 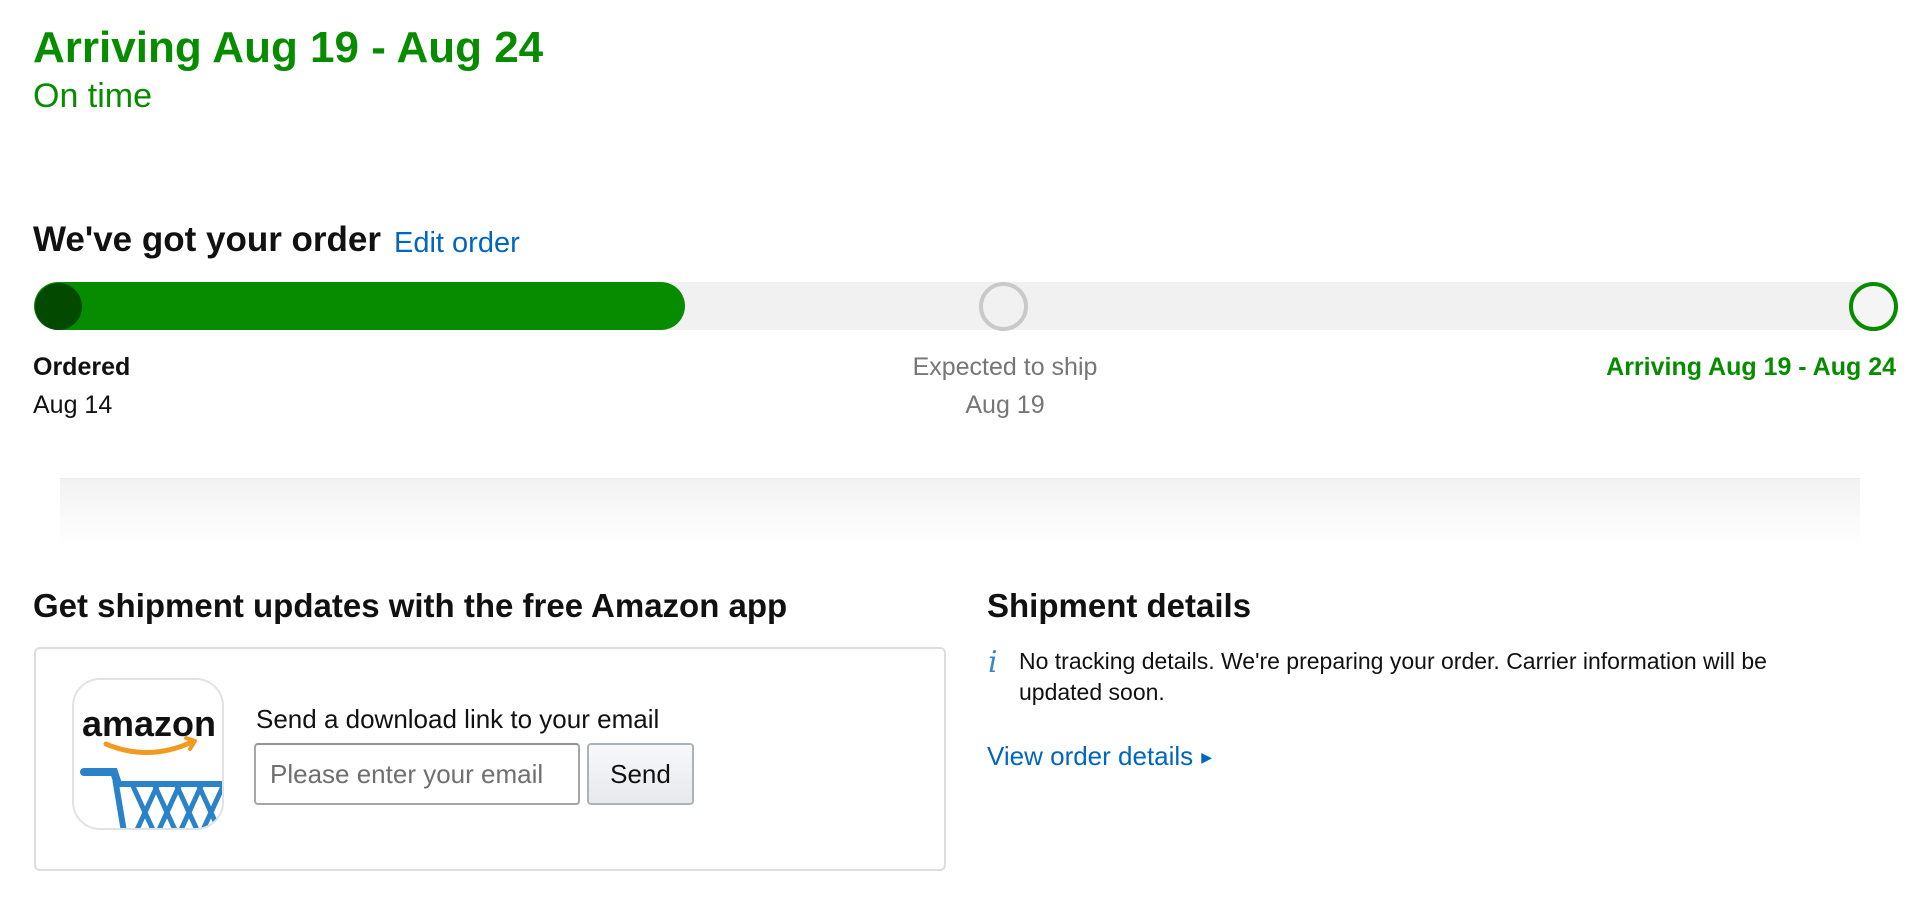 What do you see at coordinates (1005, 367) in the screenshot?
I see `step-ship-label: Expected to ship` at bounding box center [1005, 367].